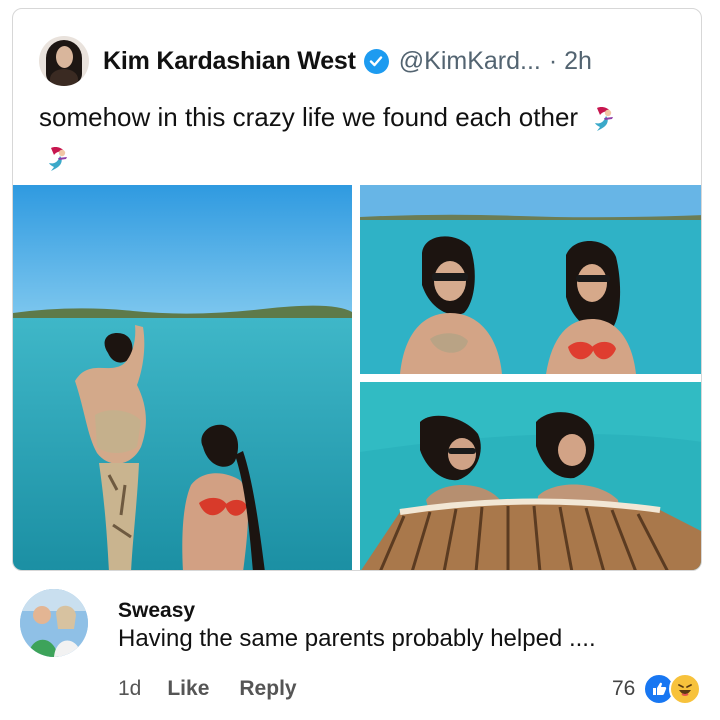  I want to click on author-name: Kim Kardashian West, so click(229, 61).